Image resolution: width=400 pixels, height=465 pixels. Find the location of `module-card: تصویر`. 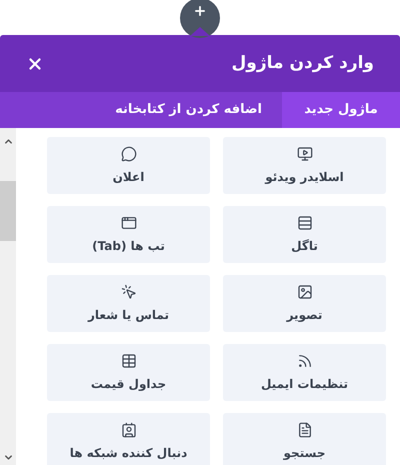

module-card: تصویر is located at coordinates (304, 303).